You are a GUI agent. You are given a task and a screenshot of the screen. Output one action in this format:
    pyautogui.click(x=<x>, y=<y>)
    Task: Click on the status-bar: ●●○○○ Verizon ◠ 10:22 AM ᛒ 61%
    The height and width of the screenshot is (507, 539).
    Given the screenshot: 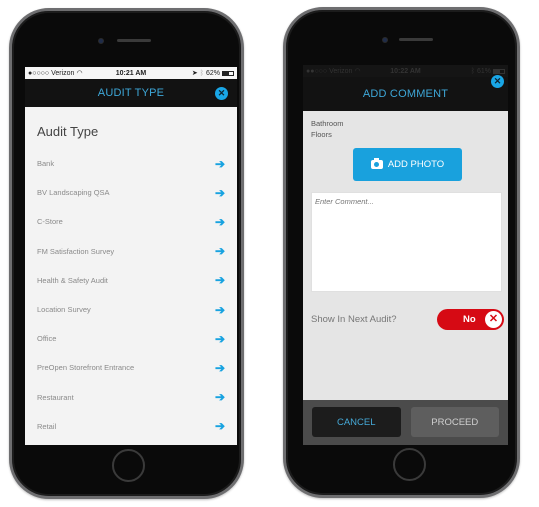 What is the action you would take?
    pyautogui.click(x=405, y=71)
    